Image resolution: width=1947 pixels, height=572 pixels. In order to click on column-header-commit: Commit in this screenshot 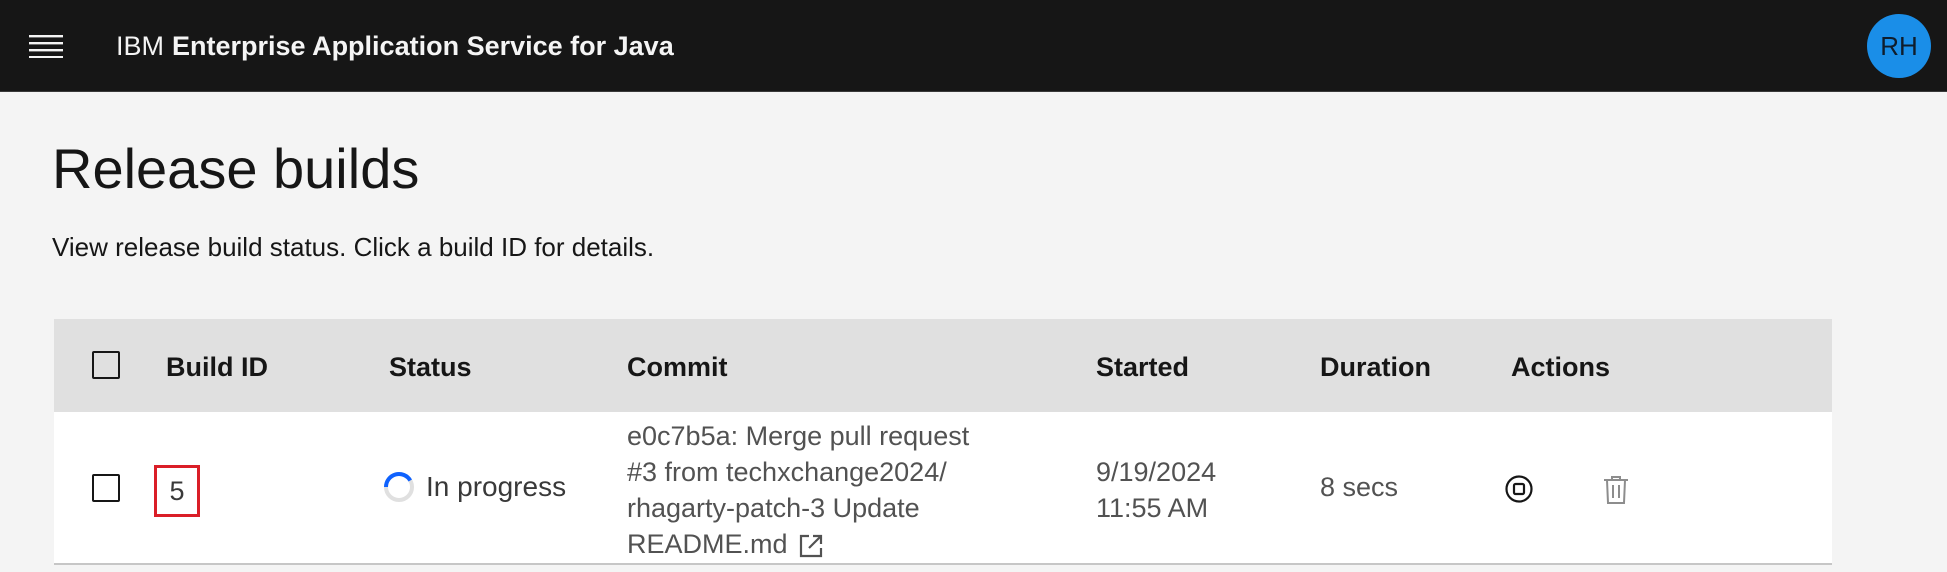, I will do `click(677, 367)`.